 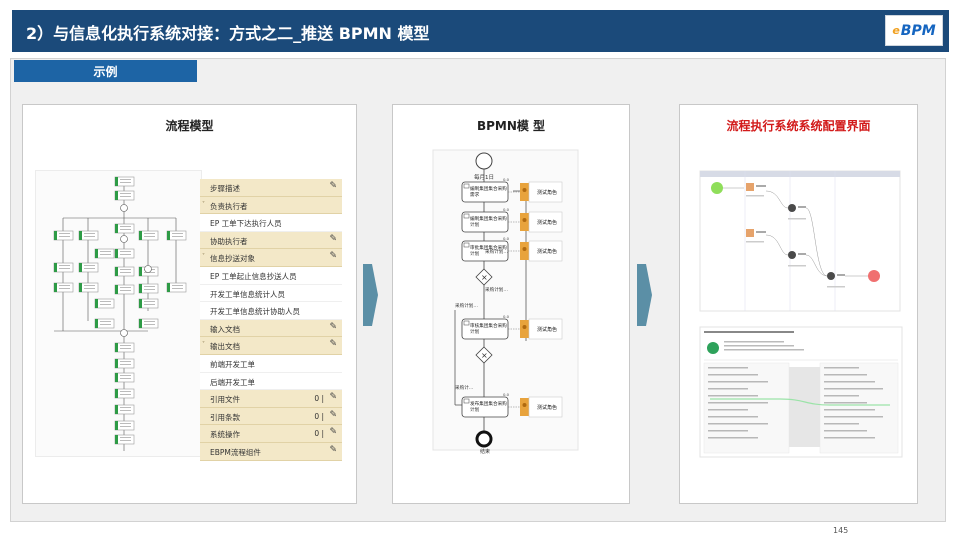 What do you see at coordinates (488, 325) in the screenshot?
I see `task-label: 审核集团集合采购` at bounding box center [488, 325].